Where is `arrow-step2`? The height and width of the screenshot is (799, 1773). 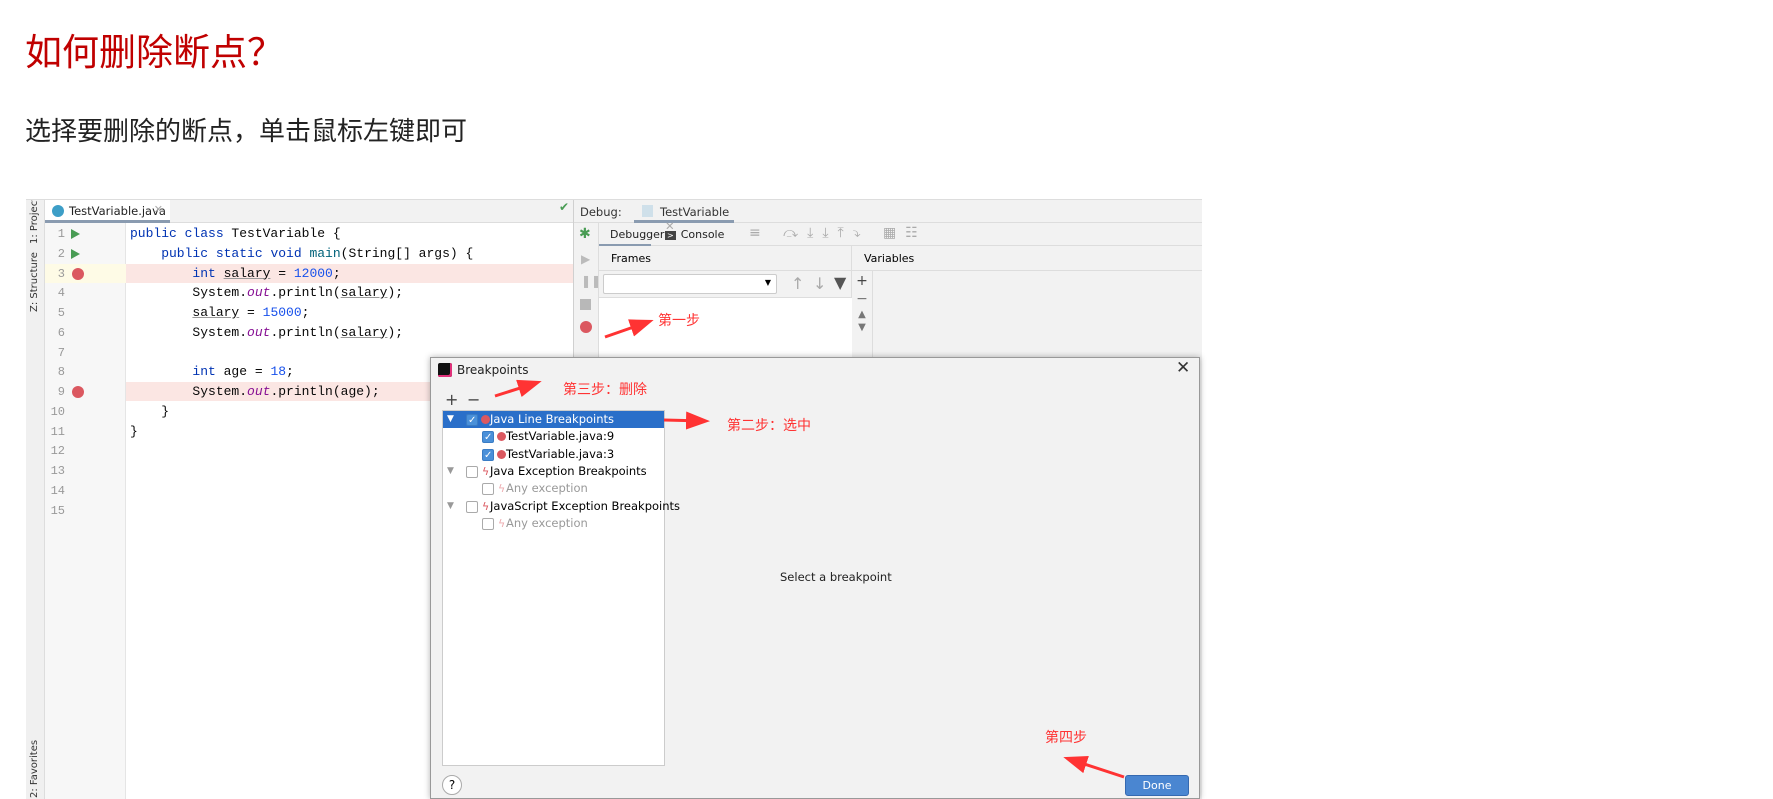
arrow-step2 is located at coordinates (686, 420).